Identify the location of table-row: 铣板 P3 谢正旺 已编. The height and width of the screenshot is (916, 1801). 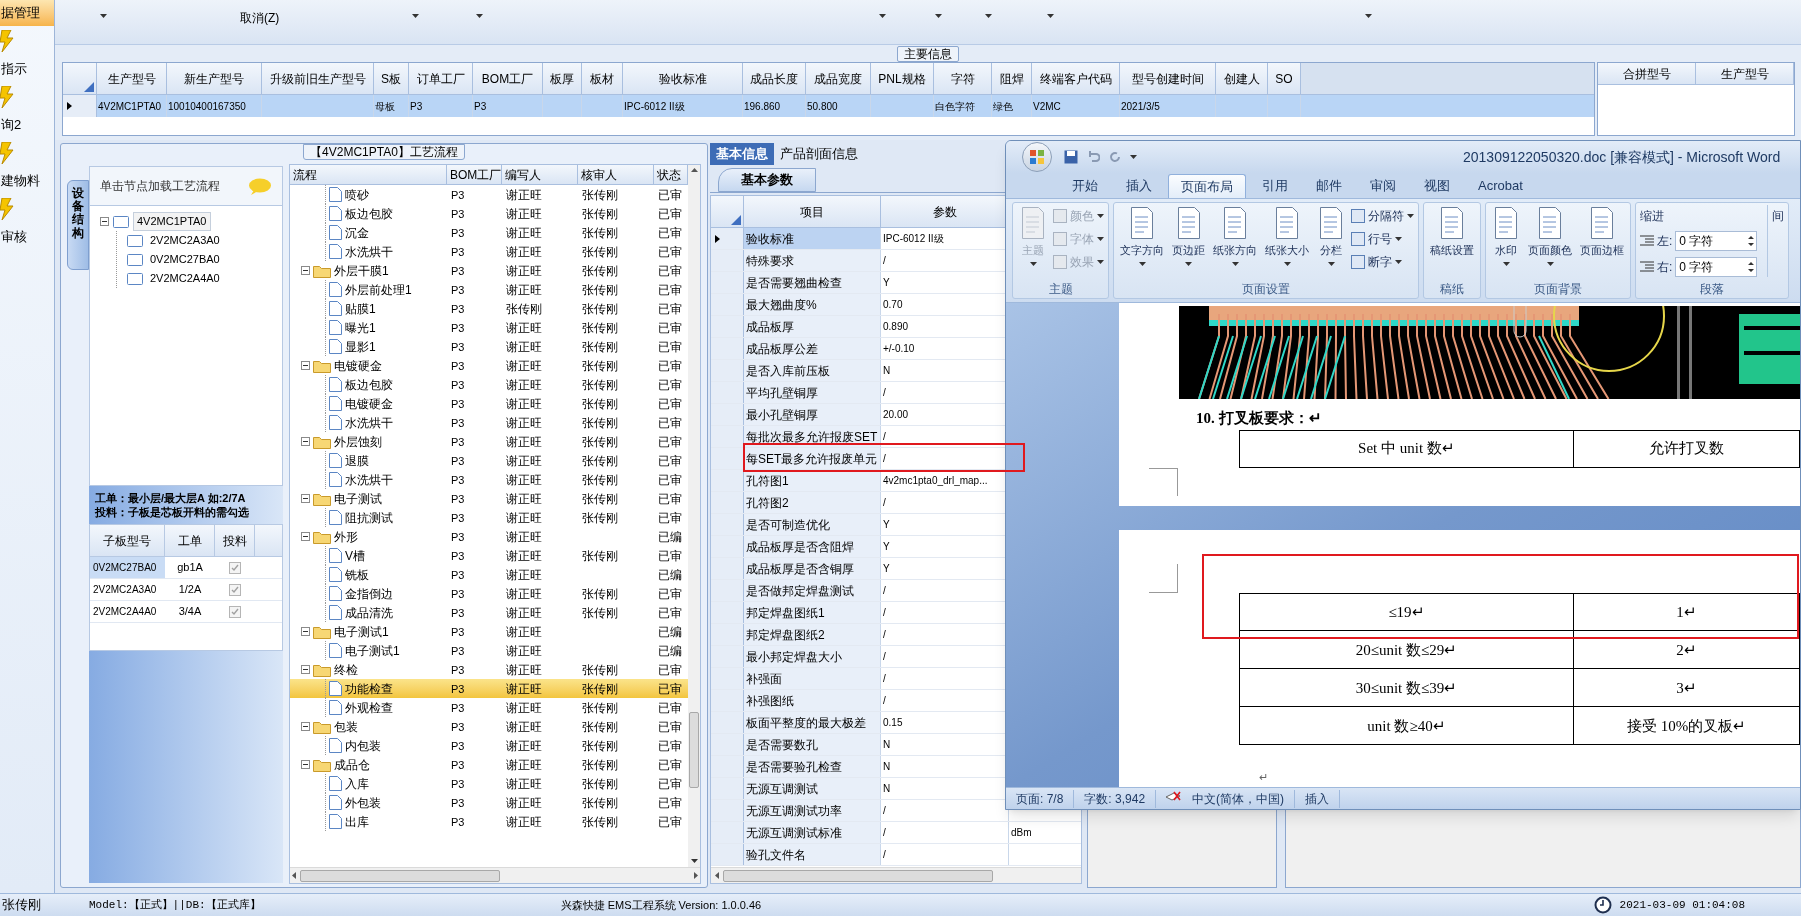
(489, 574).